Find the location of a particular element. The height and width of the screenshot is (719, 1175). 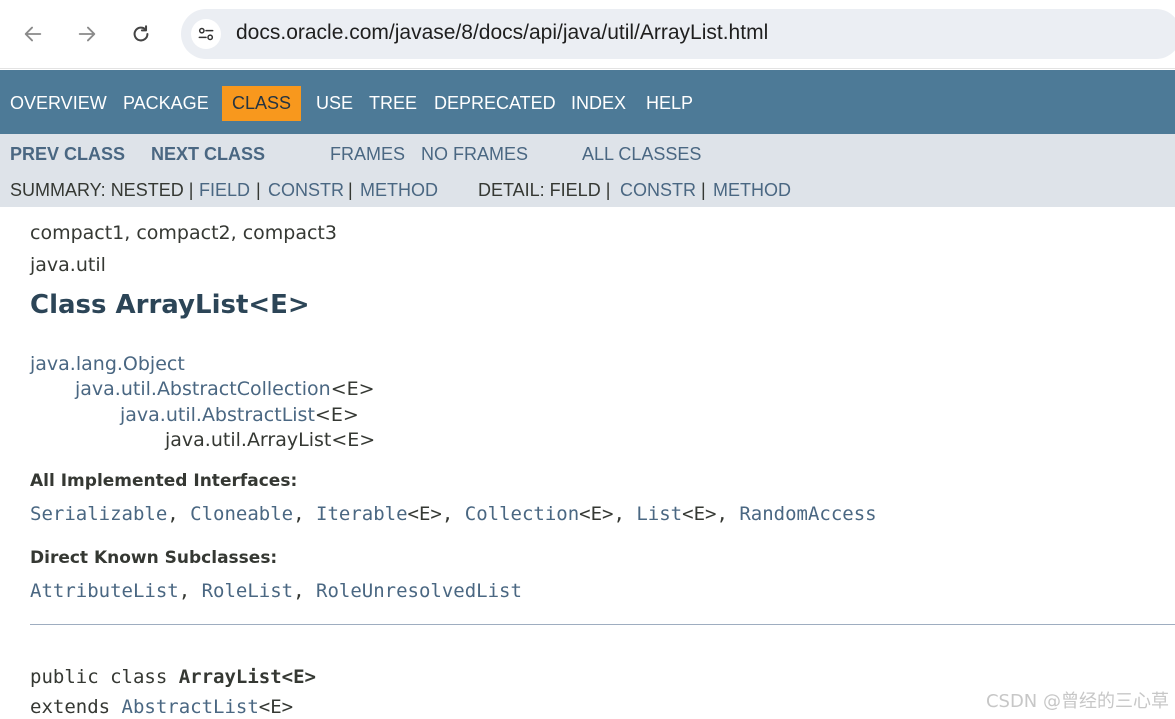

hierarchy-level-1: java.util.AbstractCollection<E> is located at coordinates (225, 389).